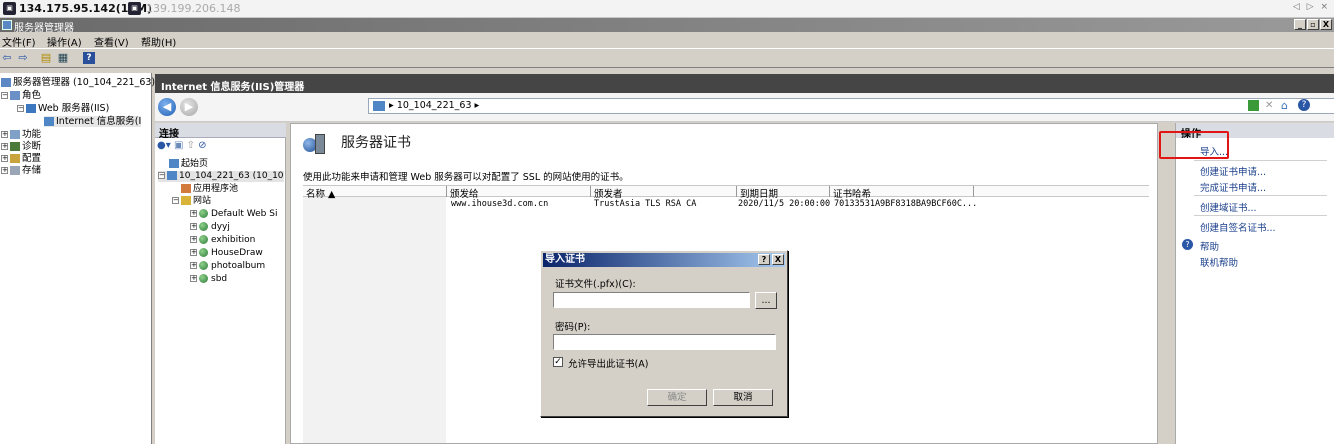  What do you see at coordinates (189, 107) in the screenshot?
I see `forward-button: ▶` at bounding box center [189, 107].